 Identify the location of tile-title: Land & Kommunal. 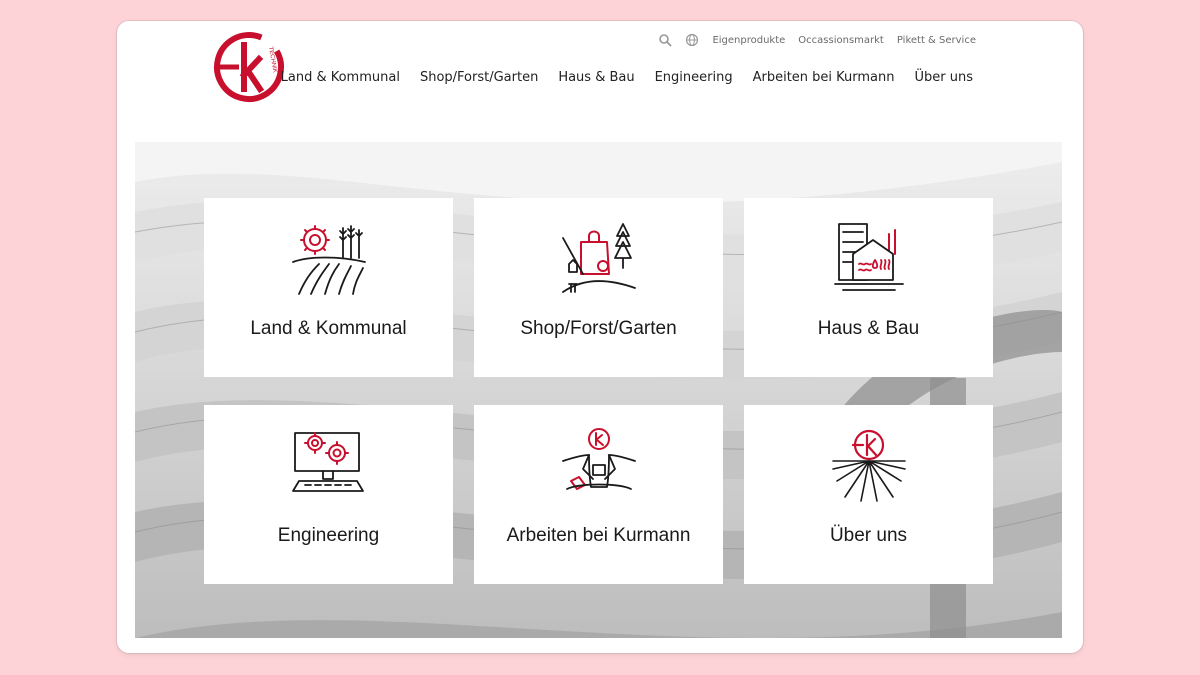
(328, 328).